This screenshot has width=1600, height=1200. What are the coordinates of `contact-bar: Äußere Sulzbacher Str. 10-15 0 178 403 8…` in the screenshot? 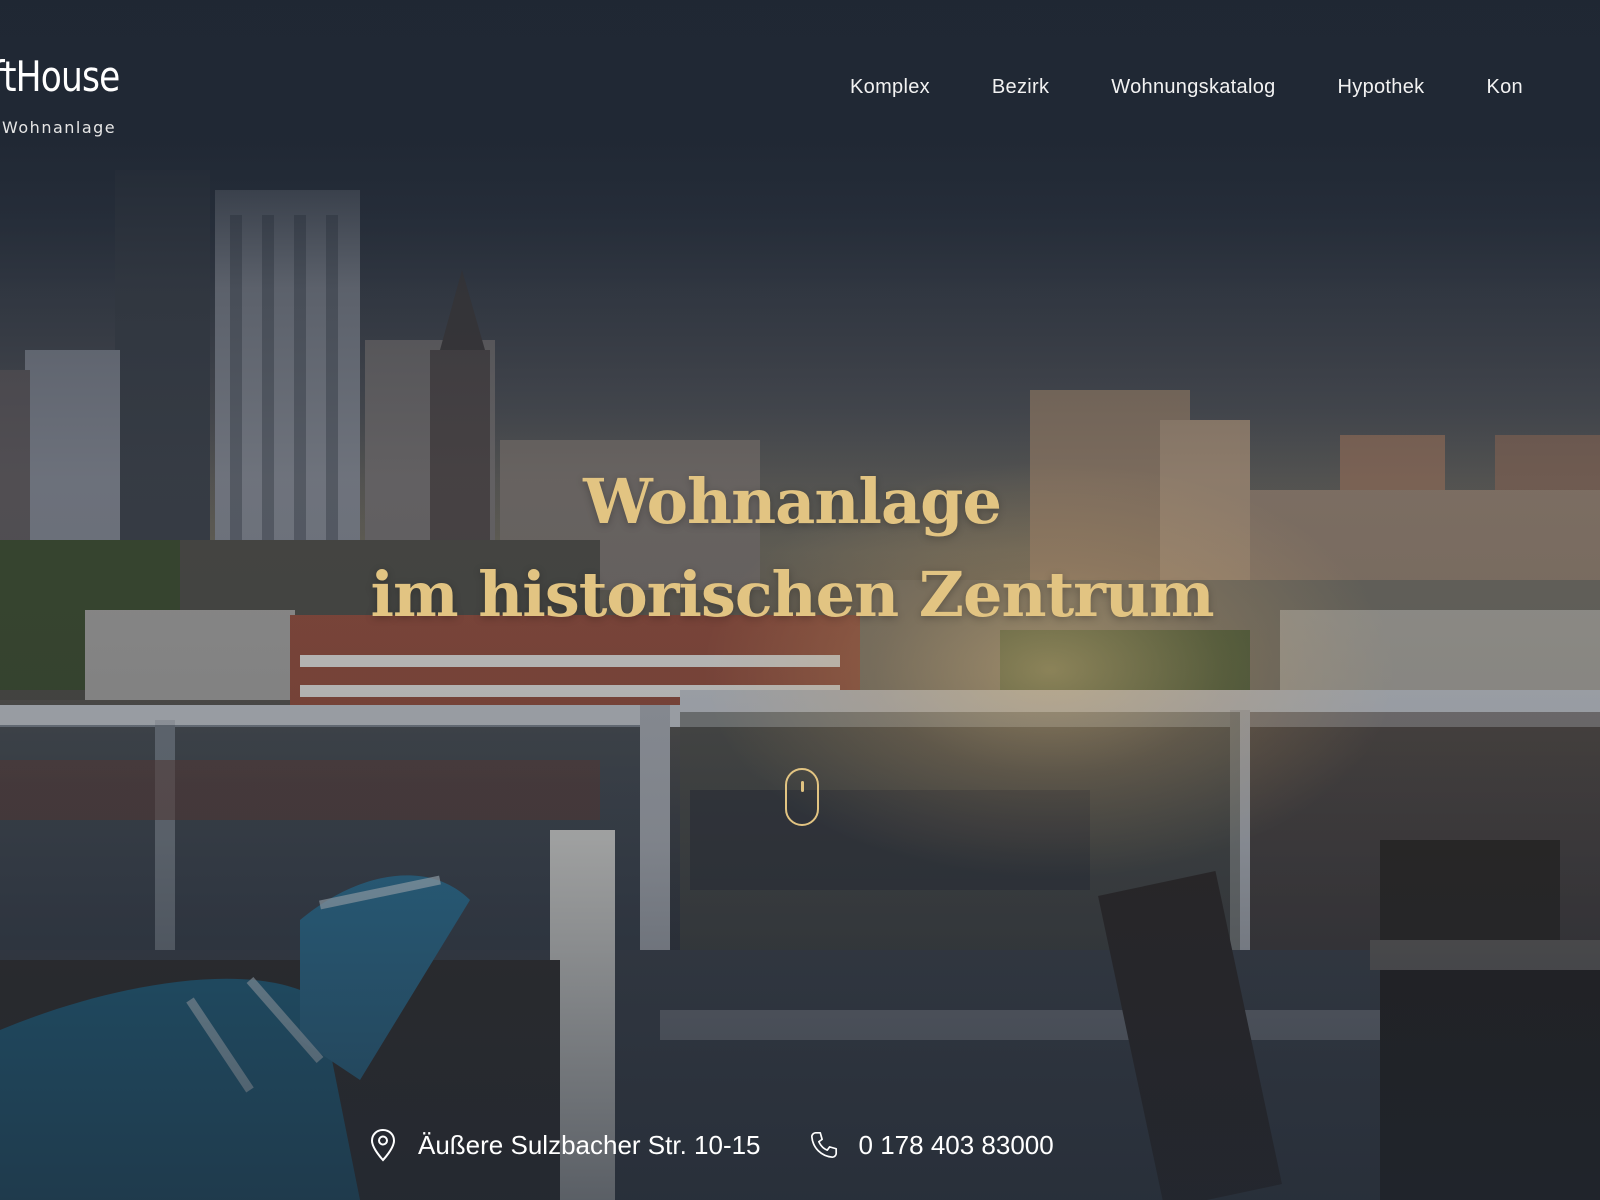 It's located at (711, 1145).